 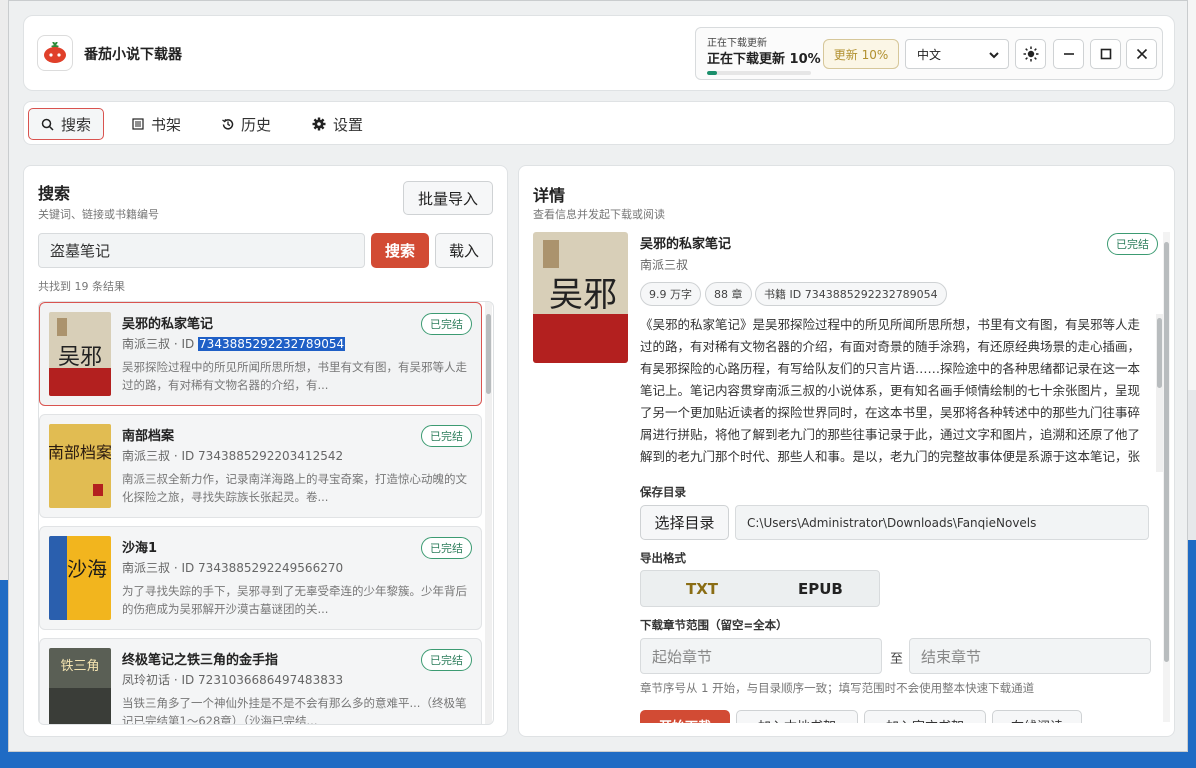 I want to click on batch-import-button: 批量导入, so click(x=448, y=198).